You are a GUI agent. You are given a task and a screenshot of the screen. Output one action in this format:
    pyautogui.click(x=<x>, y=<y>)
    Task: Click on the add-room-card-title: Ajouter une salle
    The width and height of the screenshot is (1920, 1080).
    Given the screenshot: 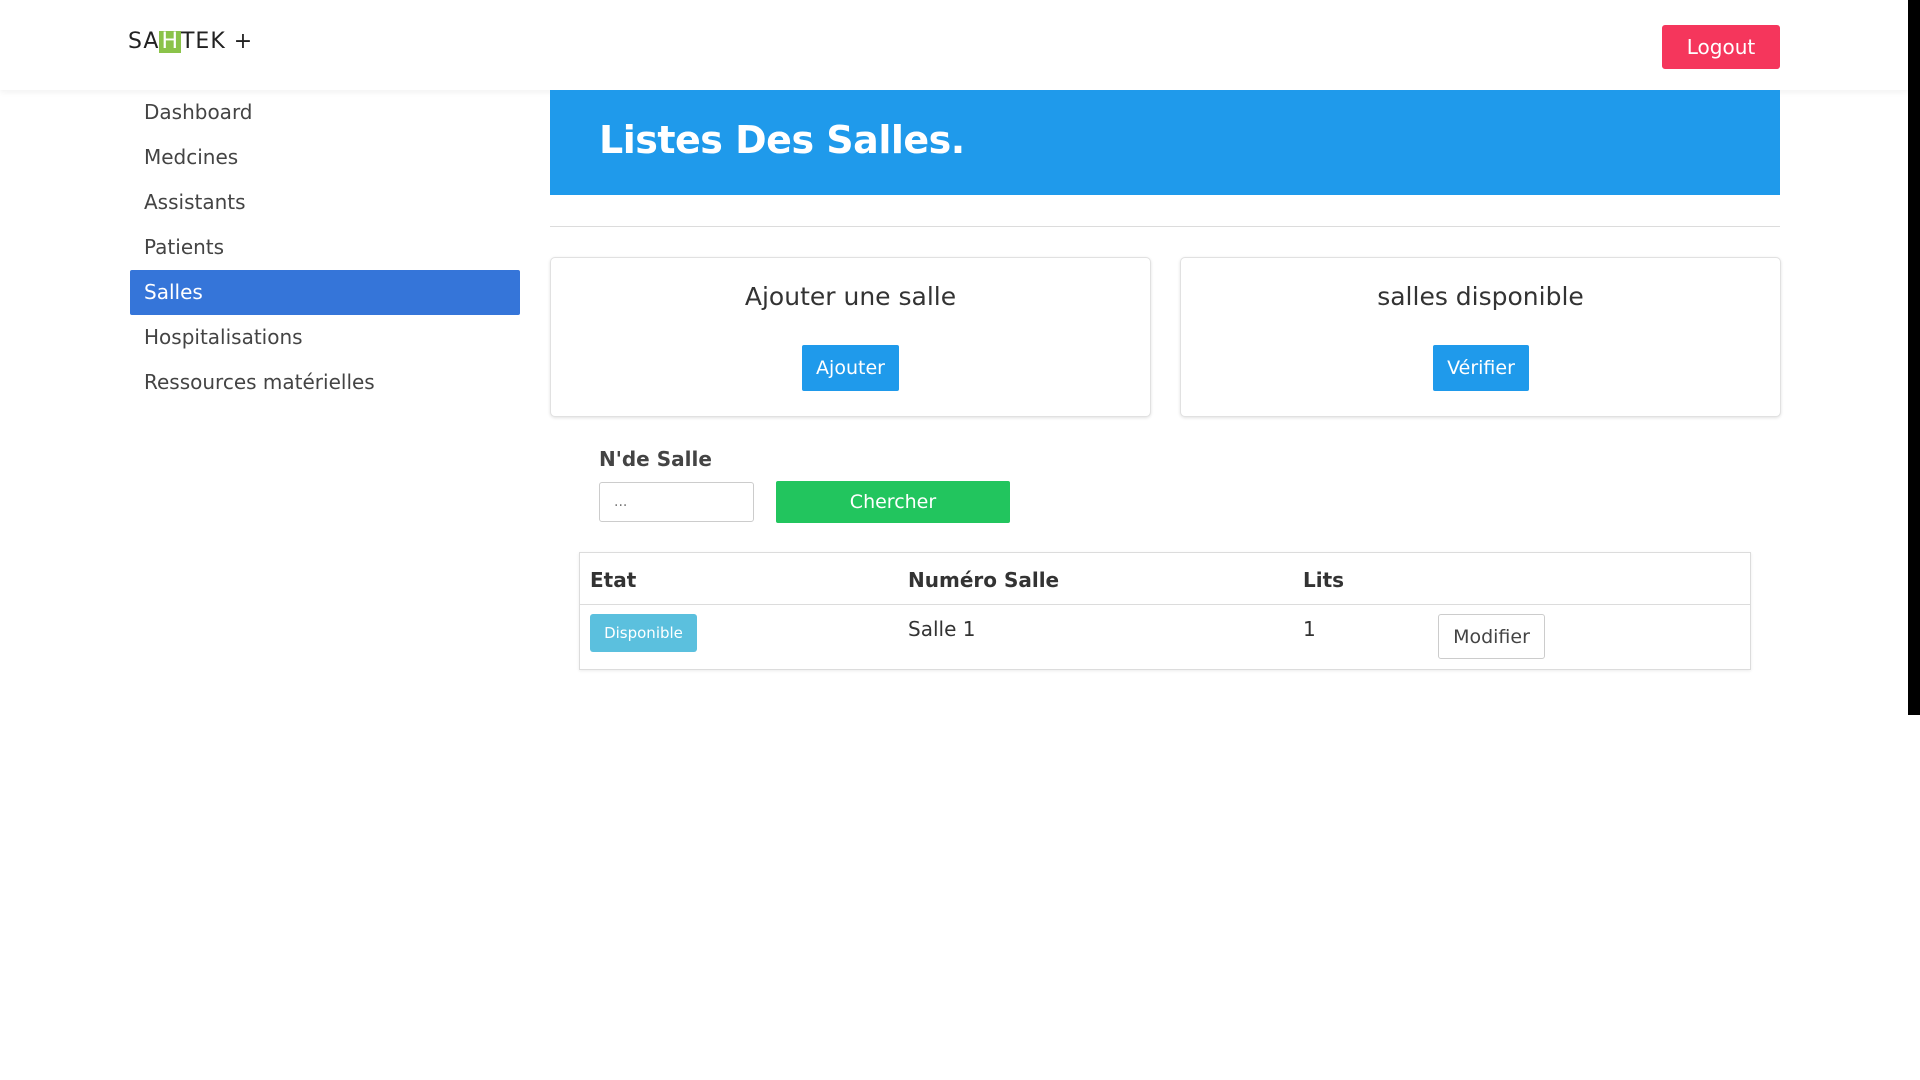 What is the action you would take?
    pyautogui.click(x=850, y=296)
    